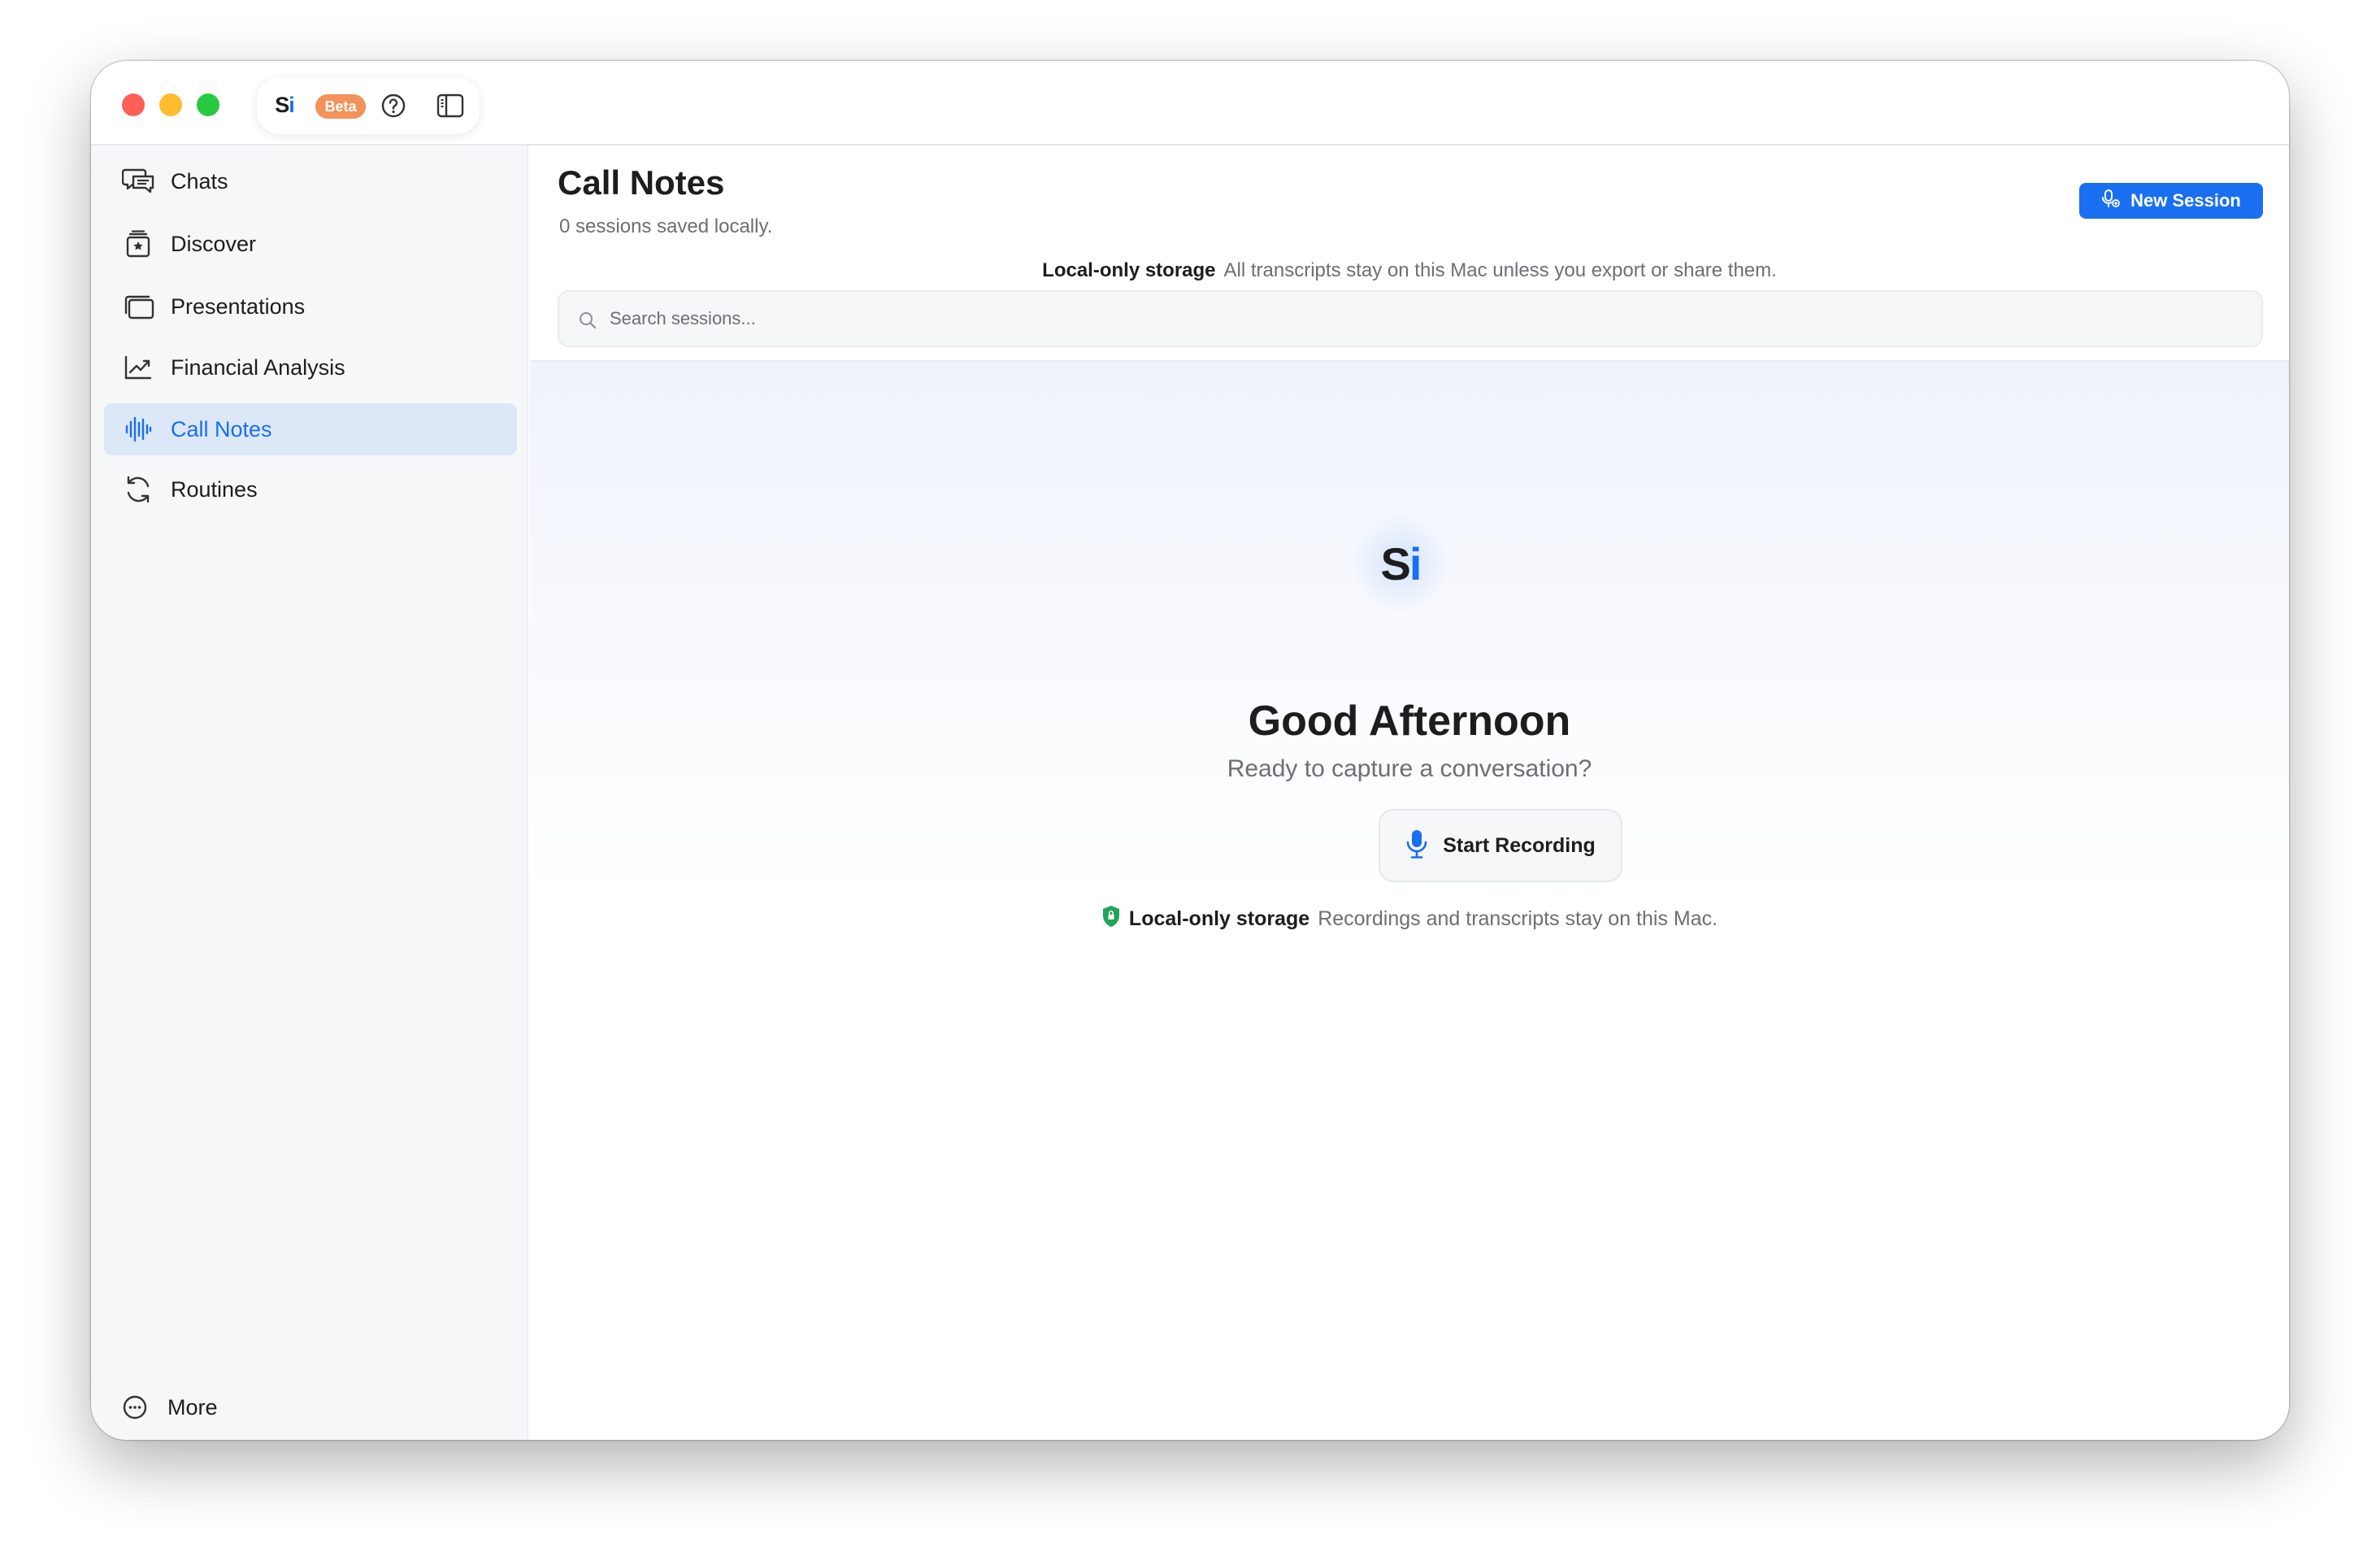 Image resolution: width=2380 pixels, height=1561 pixels. Describe the element at coordinates (199, 180) in the screenshot. I see `sidebar-item-label: Chats` at that location.